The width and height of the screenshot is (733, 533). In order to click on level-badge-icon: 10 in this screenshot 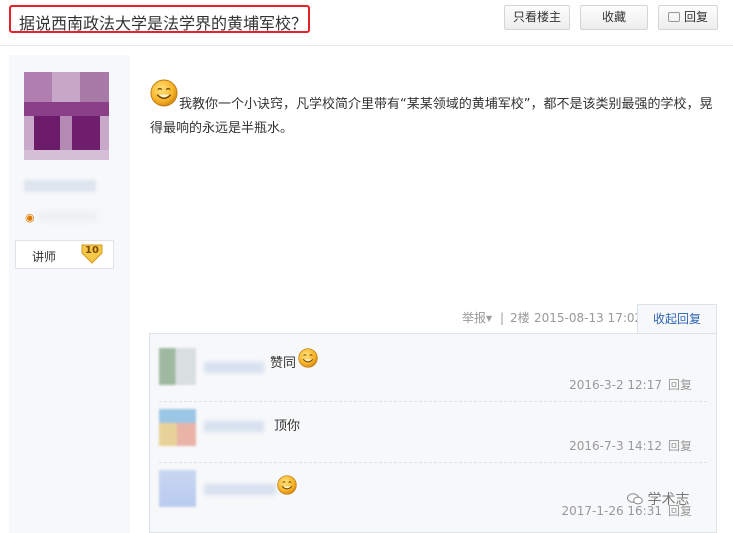, I will do `click(92, 253)`.